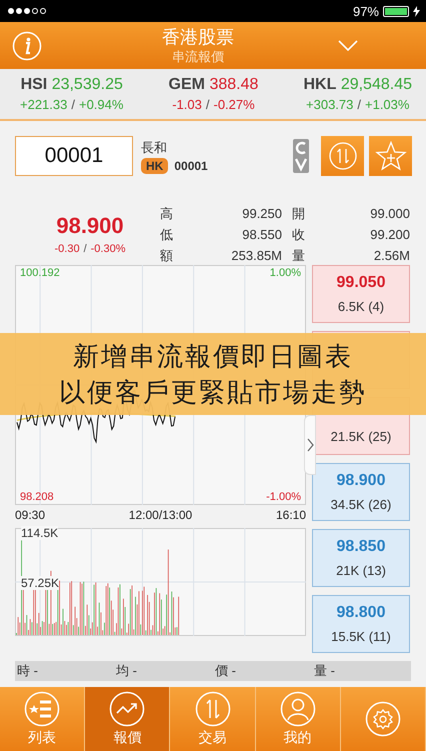 This screenshot has width=426, height=751. What do you see at coordinates (40, 583) in the screenshot?
I see `volume-mid-label: 57.25K` at bounding box center [40, 583].